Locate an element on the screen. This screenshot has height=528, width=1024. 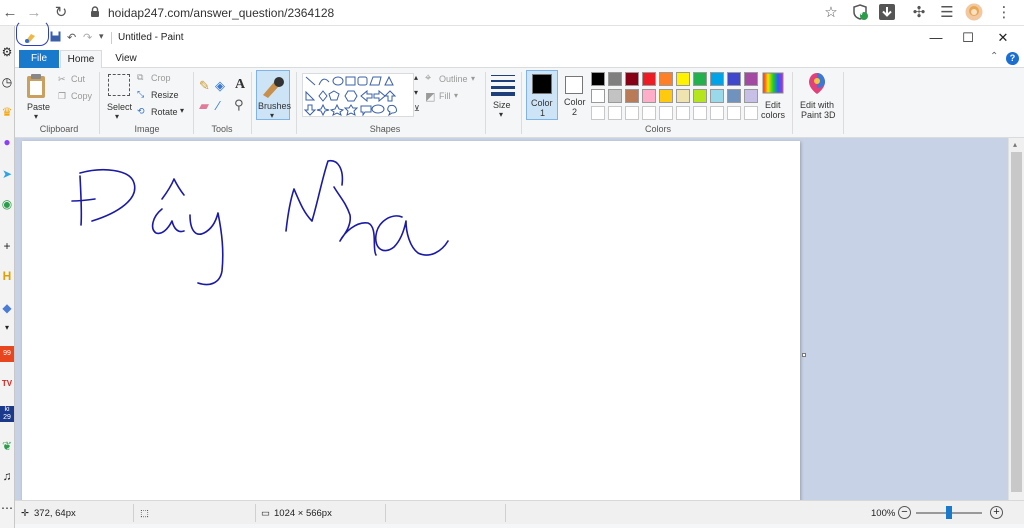
color-picker-icon: ⁄ is located at coordinates (218, 105).